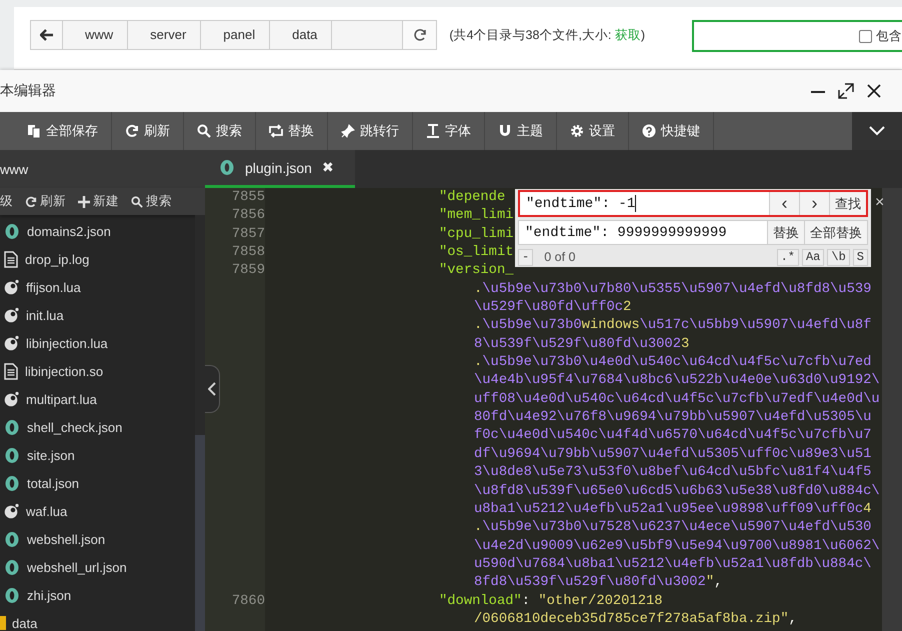 This screenshot has width=902, height=631. What do you see at coordinates (598, 583) in the screenshot?
I see `code-line: 8fd8\u539f\u529f\u80fd\u3002",` at bounding box center [598, 583].